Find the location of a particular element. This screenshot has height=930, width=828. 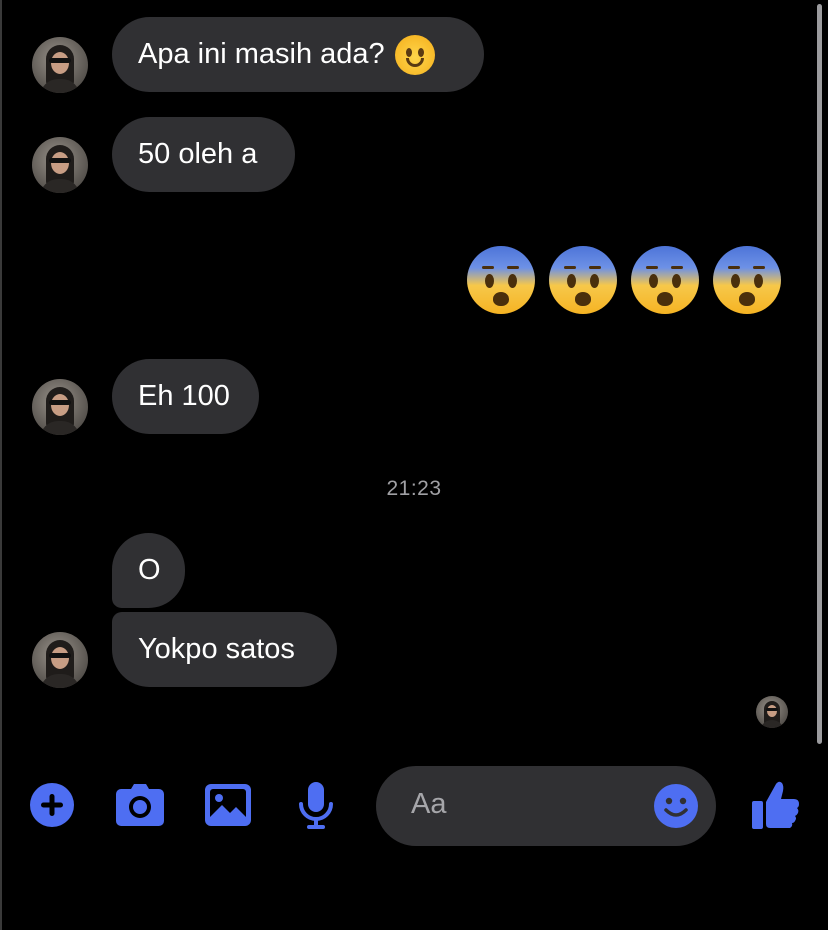

message-bubble: Eh 100 is located at coordinates (185, 396).